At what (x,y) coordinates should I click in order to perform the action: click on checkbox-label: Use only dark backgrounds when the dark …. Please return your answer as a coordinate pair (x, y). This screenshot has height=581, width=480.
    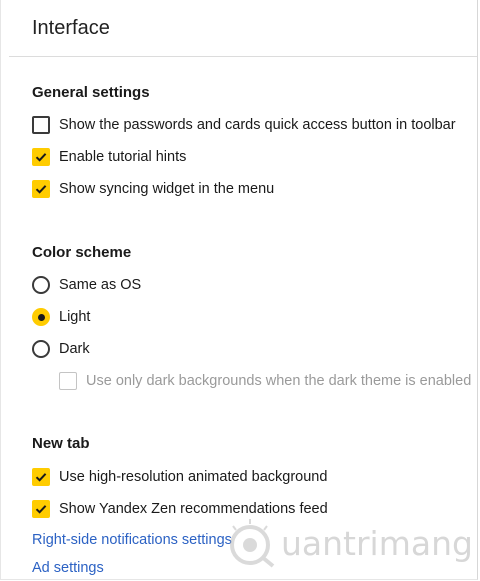
    Looking at the image, I should click on (279, 381).